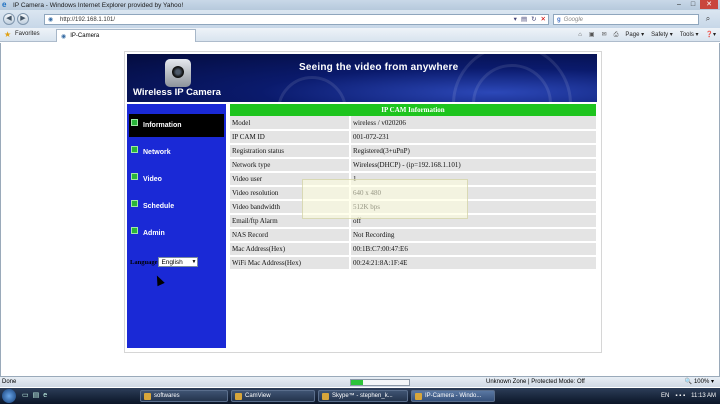  What do you see at coordinates (159, 206) in the screenshot?
I see `sidebar-item-label: Schedule` at bounding box center [159, 206].